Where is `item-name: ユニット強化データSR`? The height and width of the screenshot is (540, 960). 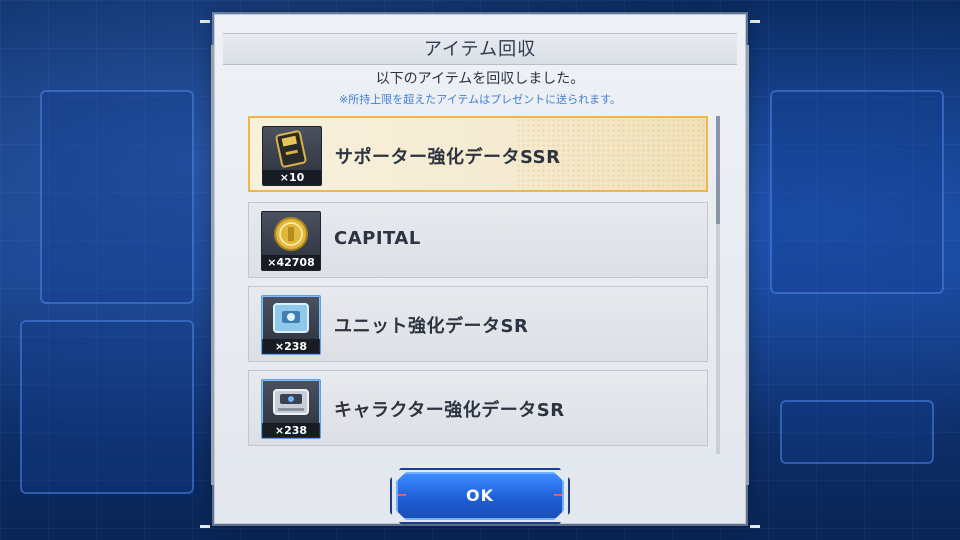
item-name: ユニット強化データSR is located at coordinates (431, 326).